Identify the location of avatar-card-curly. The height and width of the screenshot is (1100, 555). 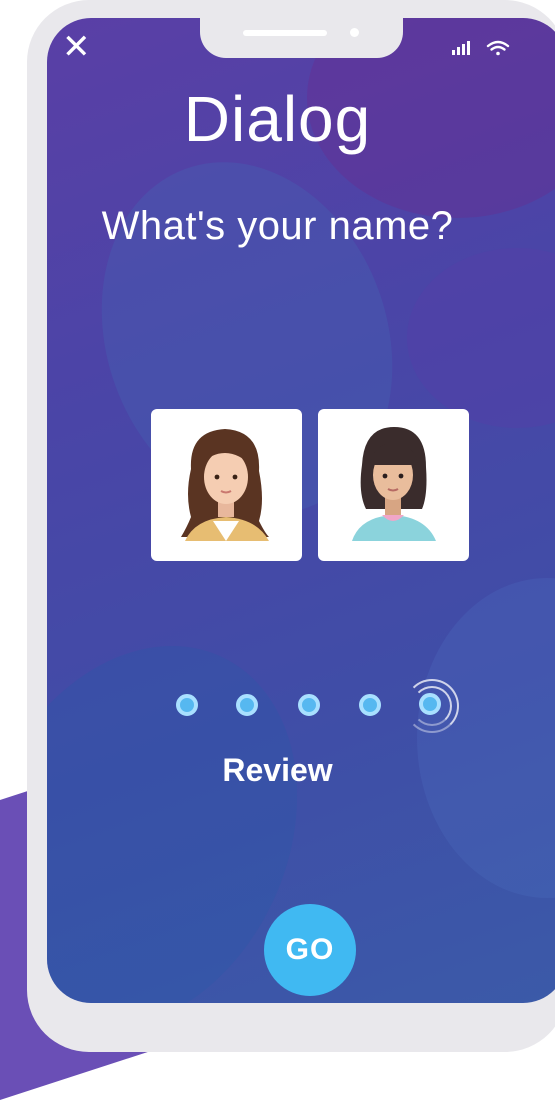
(226, 485).